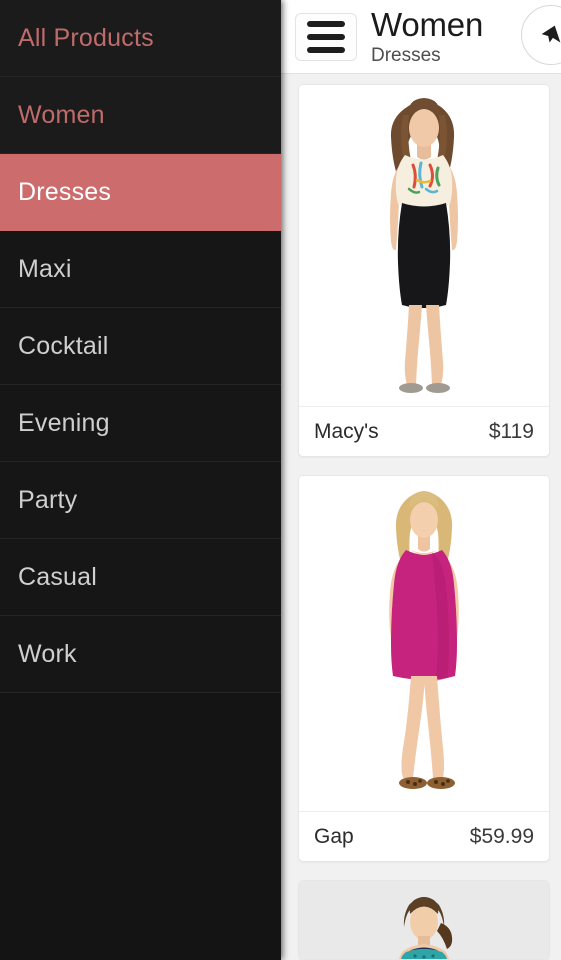  I want to click on sidebar-item-label: All Products, so click(86, 37).